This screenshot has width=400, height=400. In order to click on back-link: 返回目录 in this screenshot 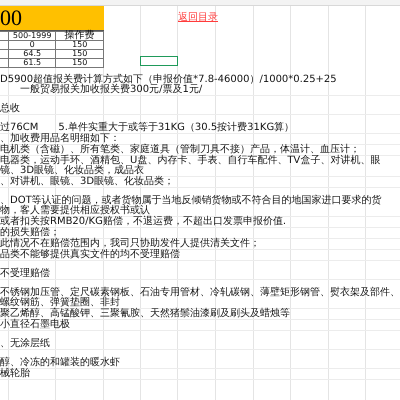, I will do `click(198, 18)`.